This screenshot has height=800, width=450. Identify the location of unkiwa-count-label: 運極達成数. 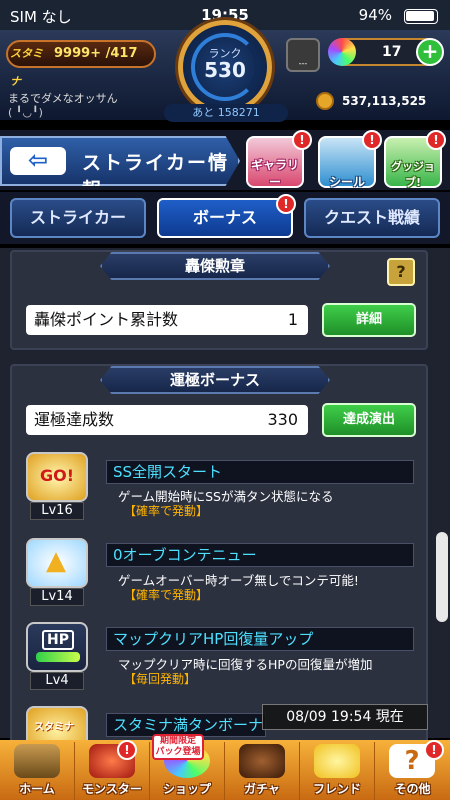
(74, 419).